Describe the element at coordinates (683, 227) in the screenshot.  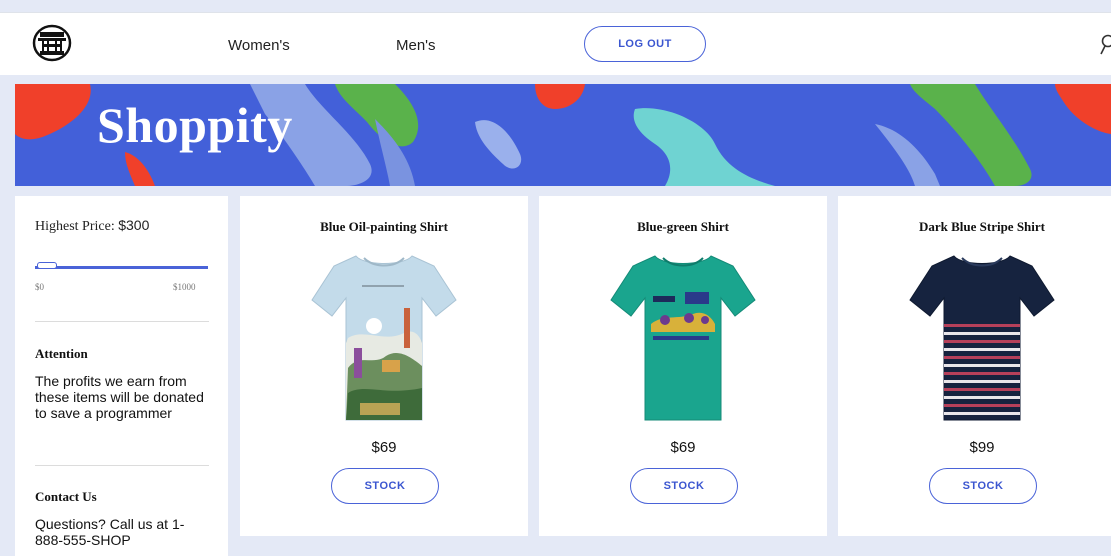
I see `product-name: Blue-green Shirt` at that location.